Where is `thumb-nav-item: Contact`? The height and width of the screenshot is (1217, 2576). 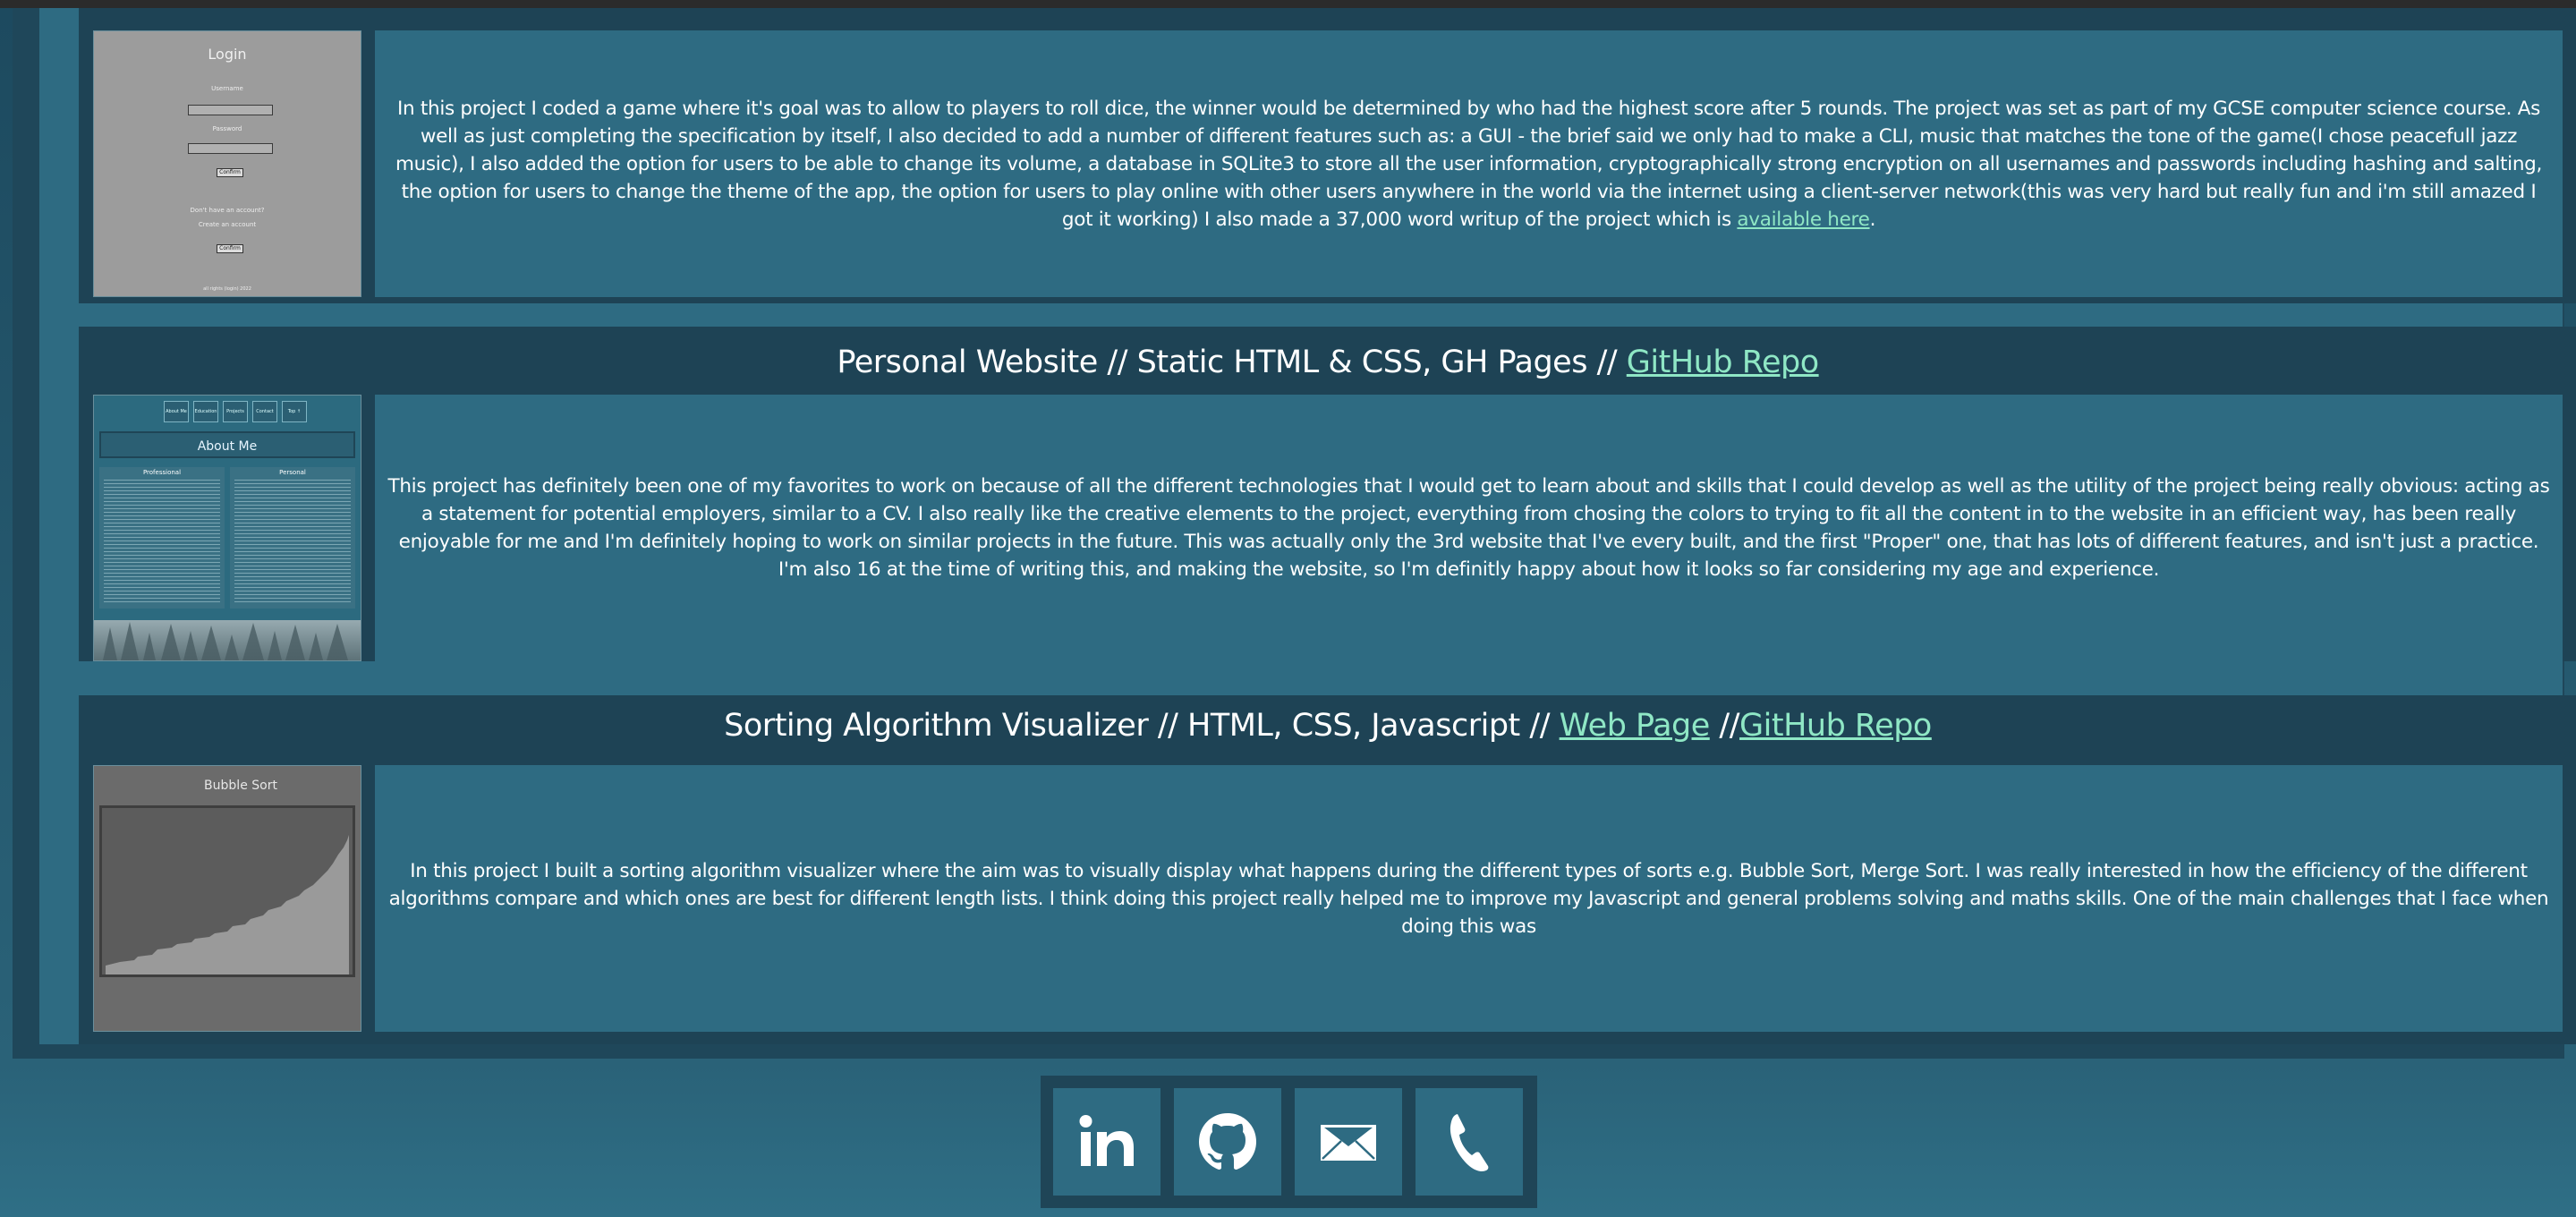
thumb-nav-item: Contact is located at coordinates (264, 411).